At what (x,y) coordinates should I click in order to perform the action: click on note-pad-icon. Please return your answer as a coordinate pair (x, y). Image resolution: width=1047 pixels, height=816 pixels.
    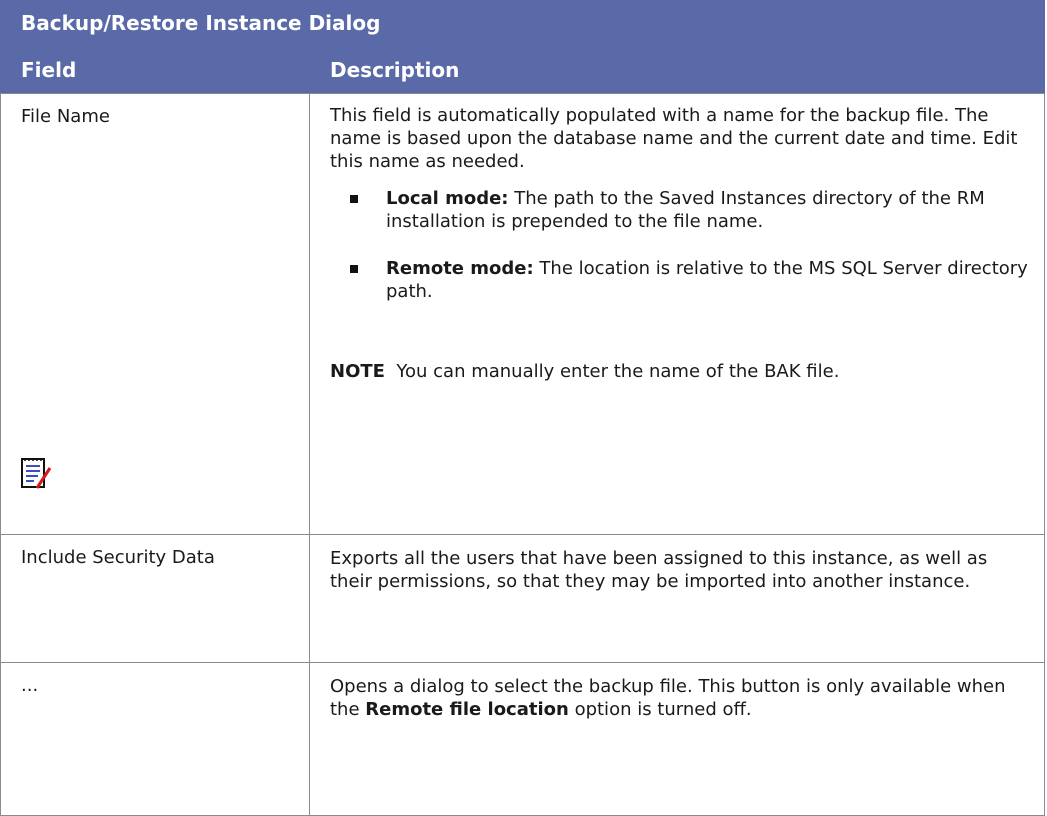
    Looking at the image, I should click on (36, 474).